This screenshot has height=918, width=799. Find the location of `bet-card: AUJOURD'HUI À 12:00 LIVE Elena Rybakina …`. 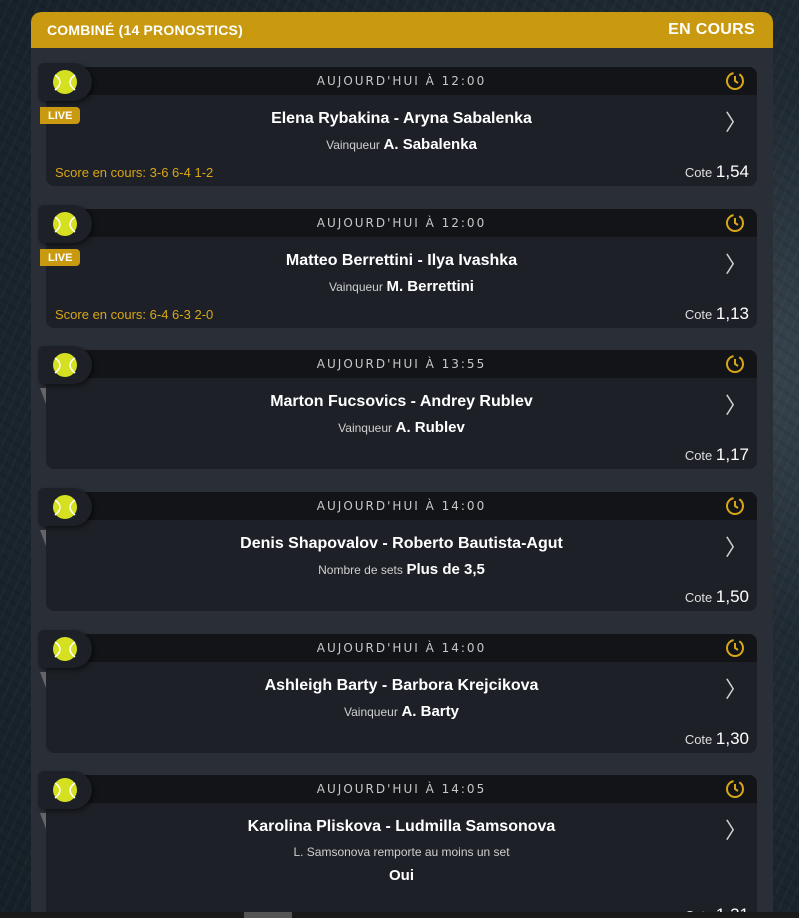

bet-card: AUJOURD'HUI À 12:00 LIVE Elena Rybakina … is located at coordinates (397, 124).